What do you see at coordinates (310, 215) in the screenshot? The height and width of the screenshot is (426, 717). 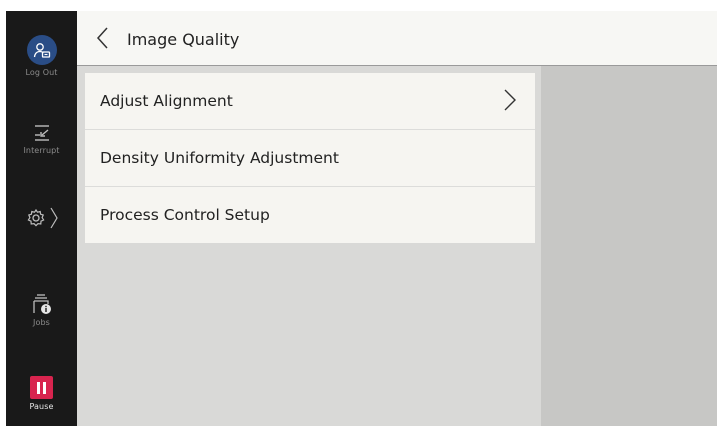 I see `menu-item-process-control: Process Control Setup` at bounding box center [310, 215].